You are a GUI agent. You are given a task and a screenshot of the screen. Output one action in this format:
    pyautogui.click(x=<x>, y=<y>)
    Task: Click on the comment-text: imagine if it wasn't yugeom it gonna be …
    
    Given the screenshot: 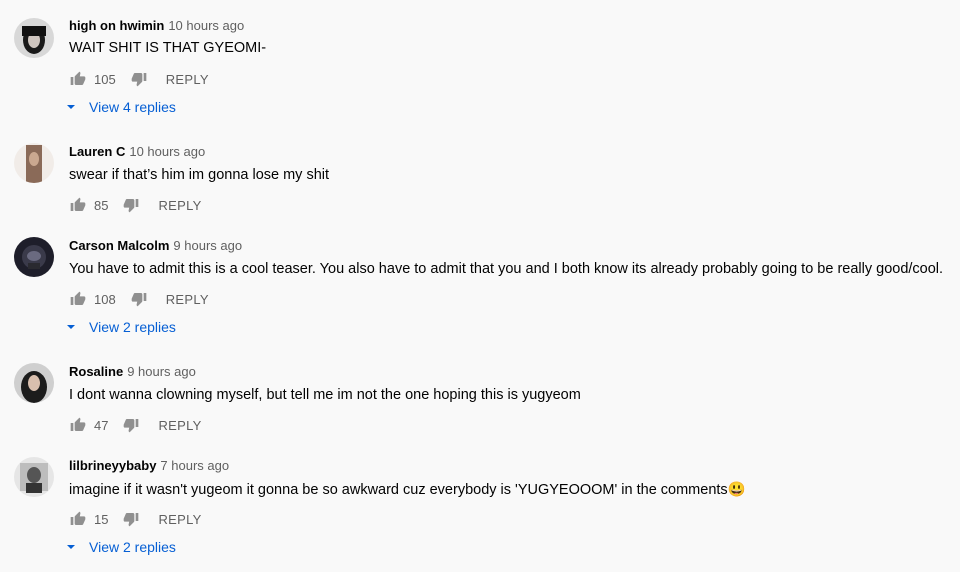 What is the action you would take?
    pyautogui.click(x=407, y=490)
    